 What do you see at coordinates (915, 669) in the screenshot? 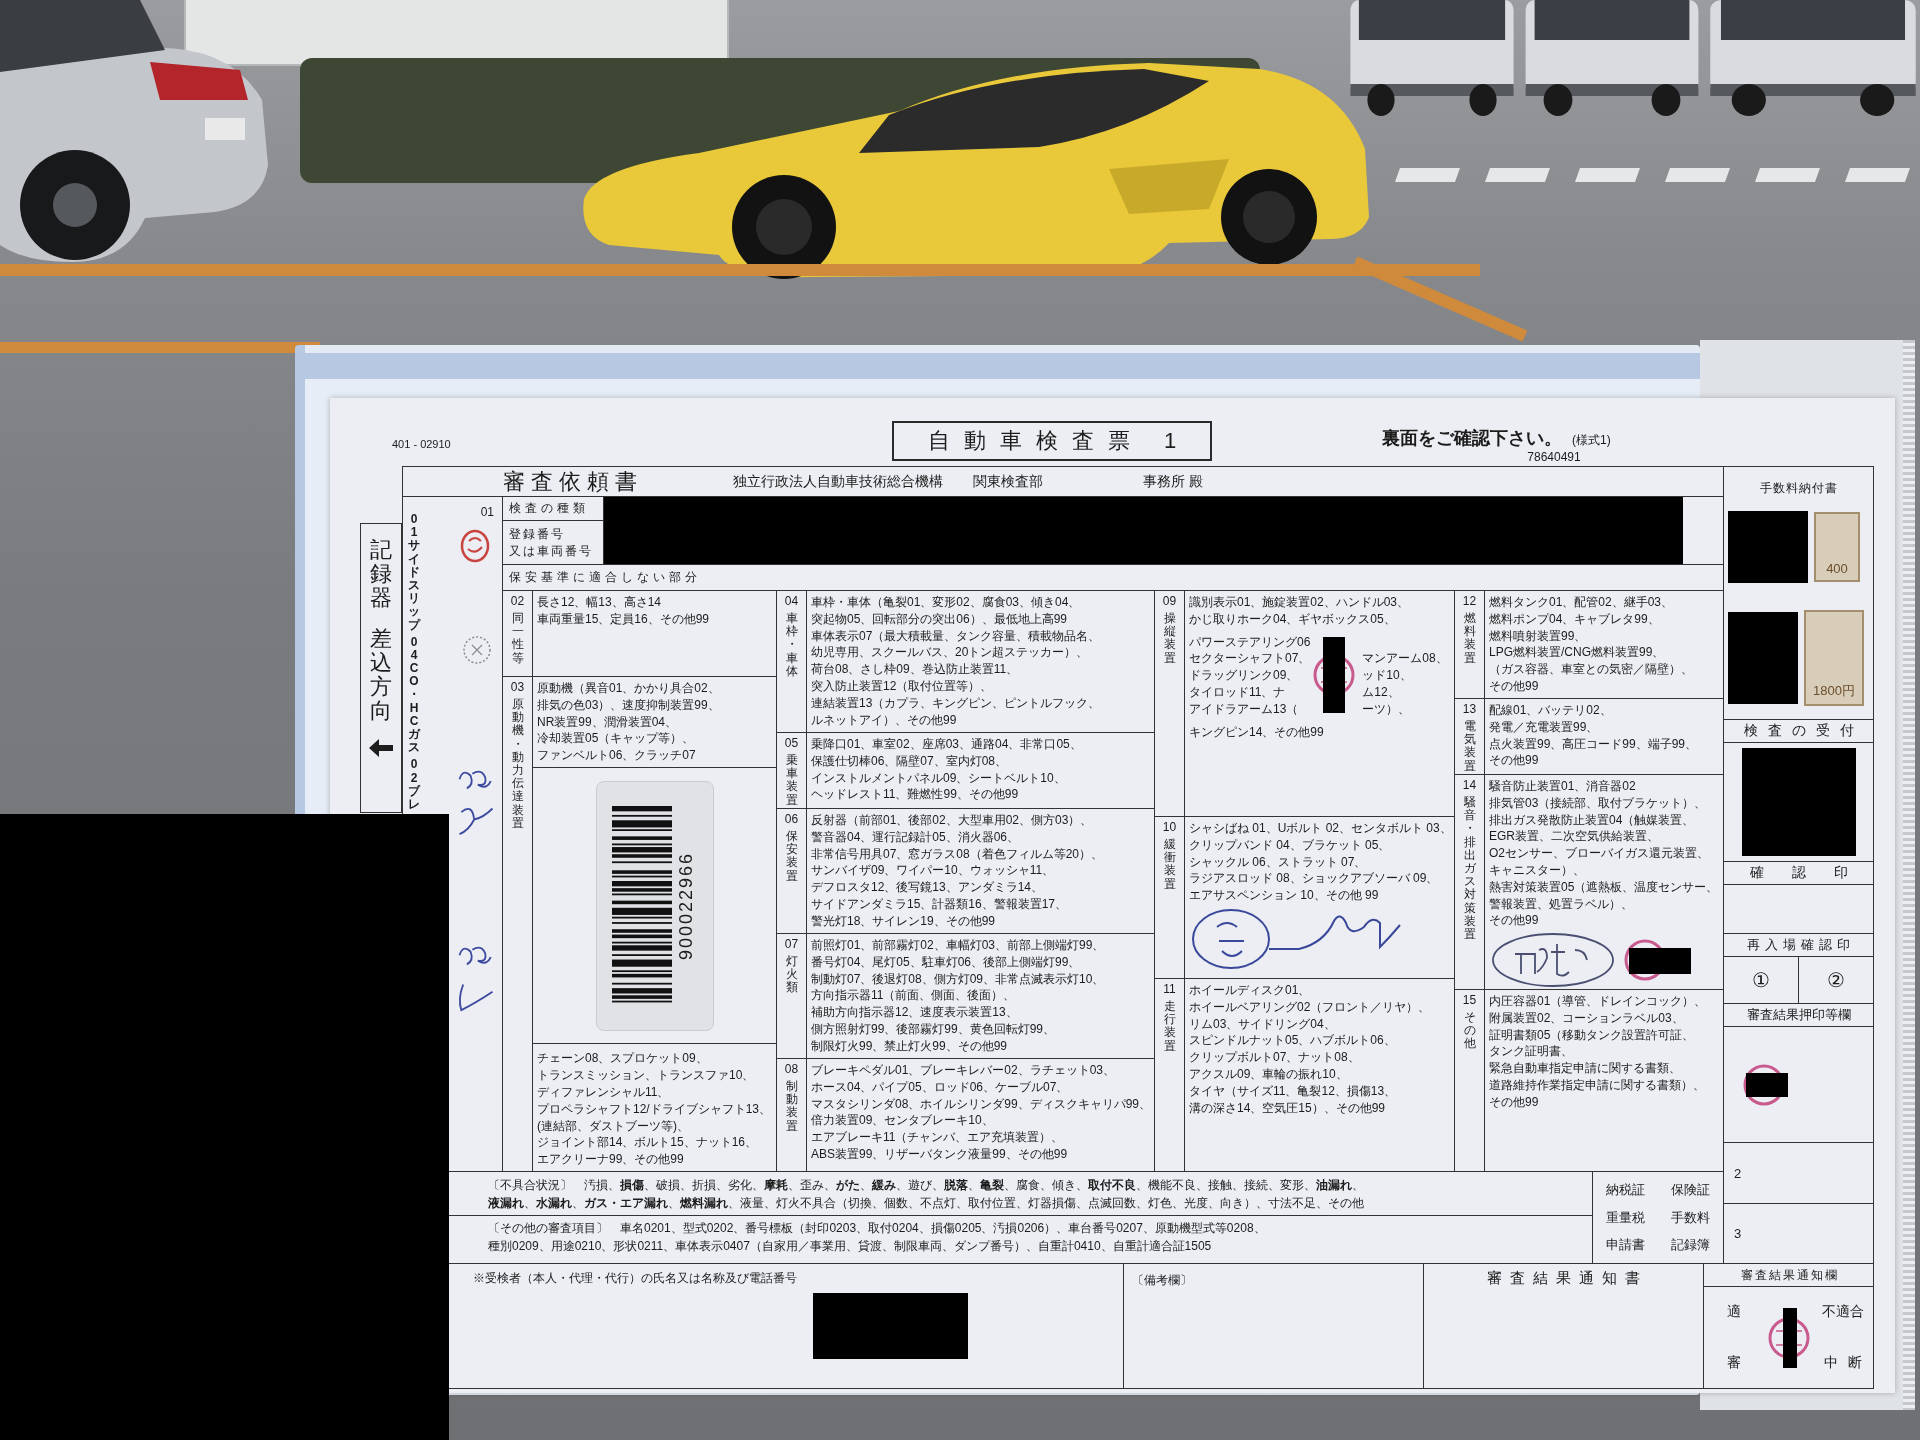
I see `items-line: 荷台08、さし枠09、巻込防止装置11、` at bounding box center [915, 669].